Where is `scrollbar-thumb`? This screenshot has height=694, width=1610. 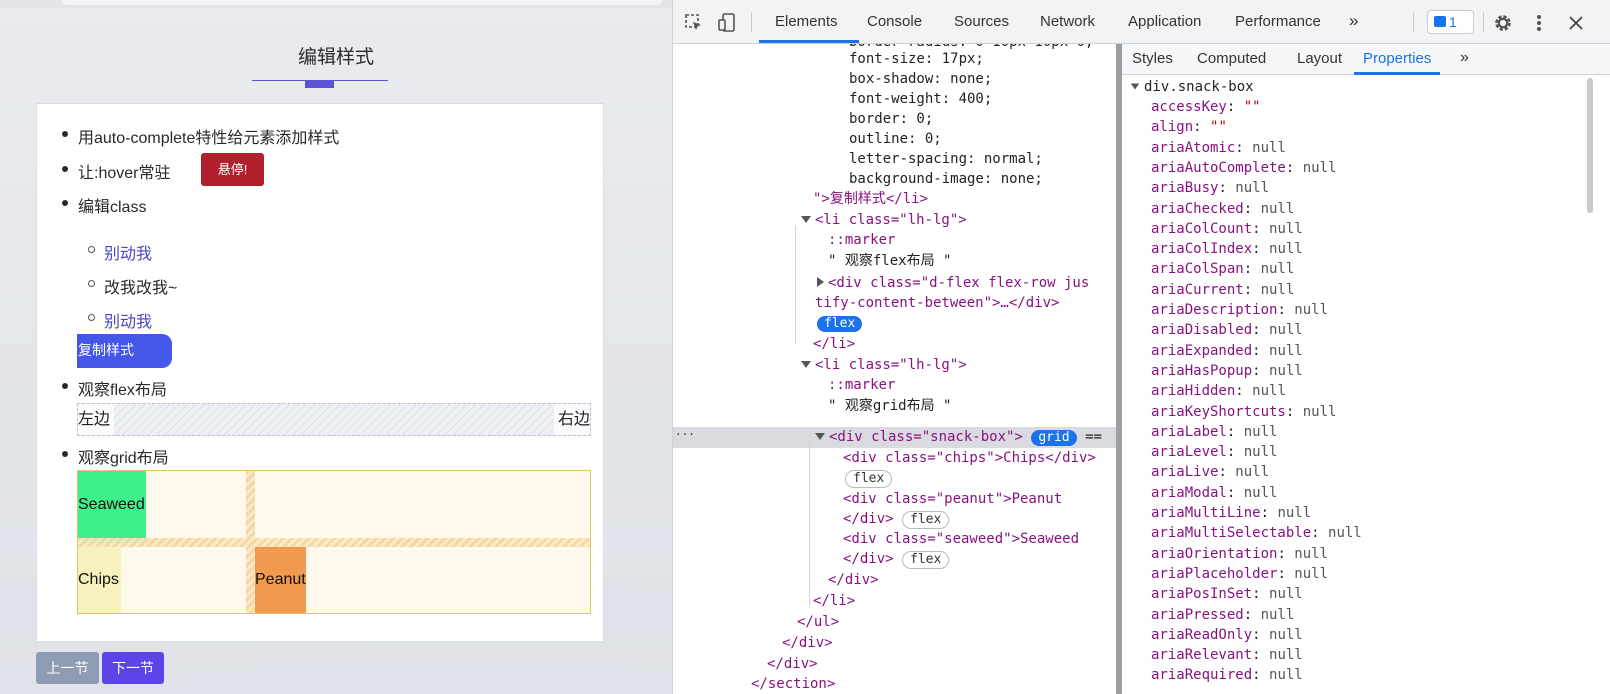
scrollbar-thumb is located at coordinates (1590, 145).